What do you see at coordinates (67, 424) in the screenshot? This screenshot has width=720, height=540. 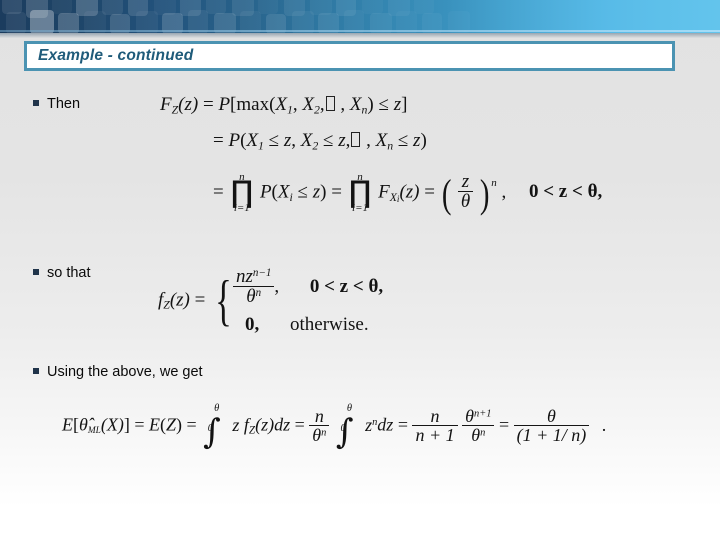 I see `exp-E1: E` at bounding box center [67, 424].